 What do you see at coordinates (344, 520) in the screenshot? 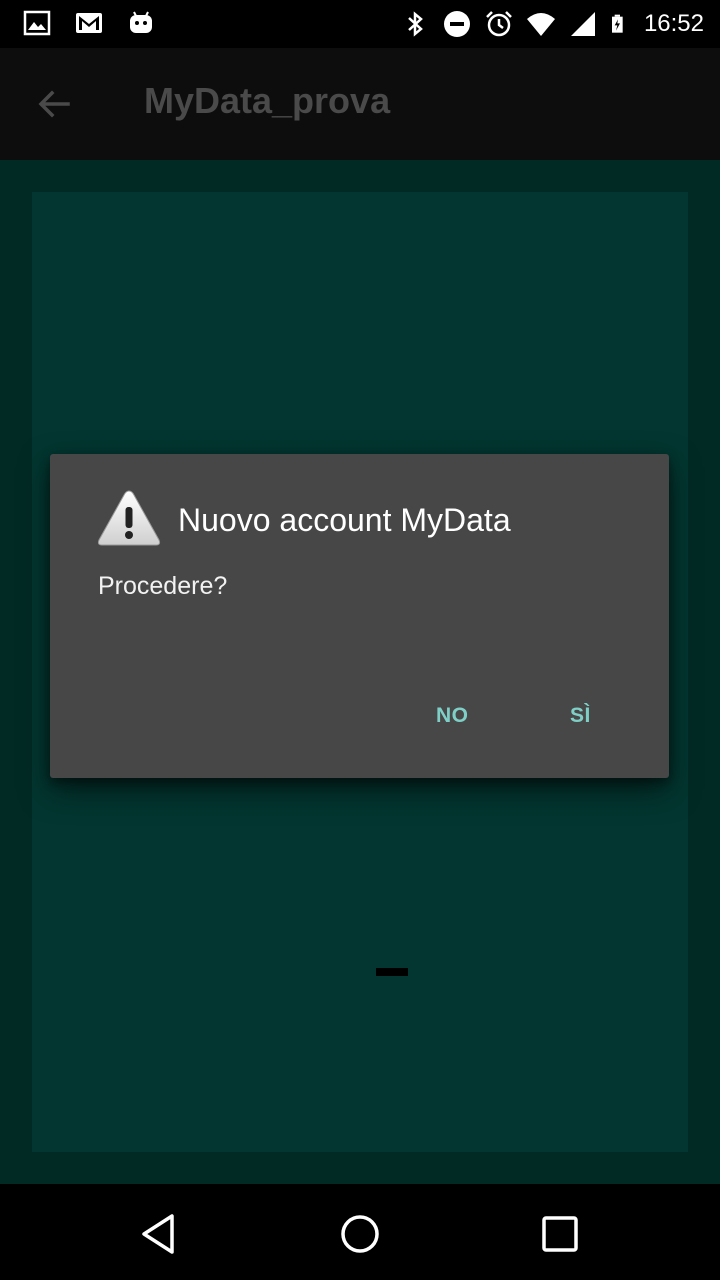
I see `dialog-title: Nuovo account MyData` at bounding box center [344, 520].